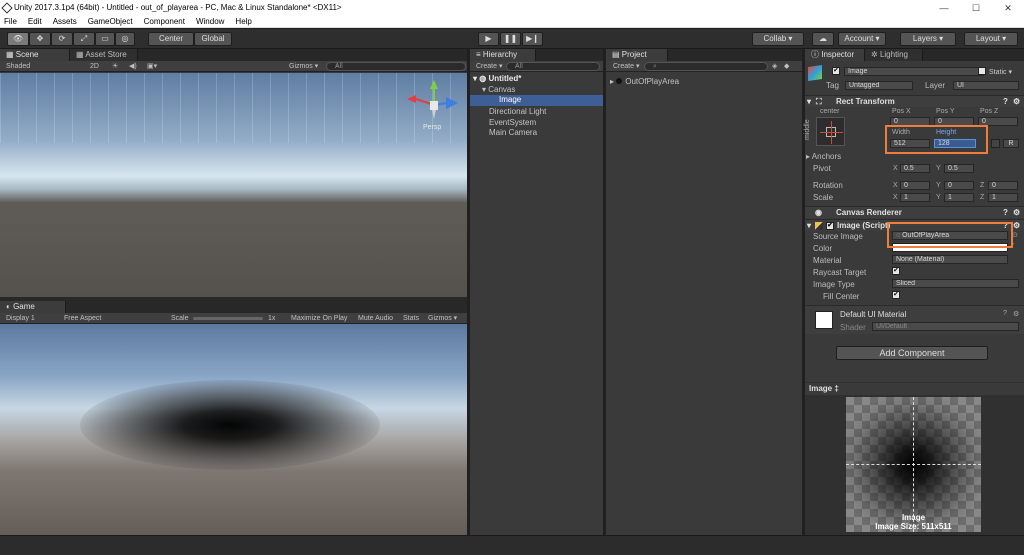 The height and width of the screenshot is (555, 1024). Describe the element at coordinates (830, 131) in the screenshot. I see `anchor-preset-button` at that location.